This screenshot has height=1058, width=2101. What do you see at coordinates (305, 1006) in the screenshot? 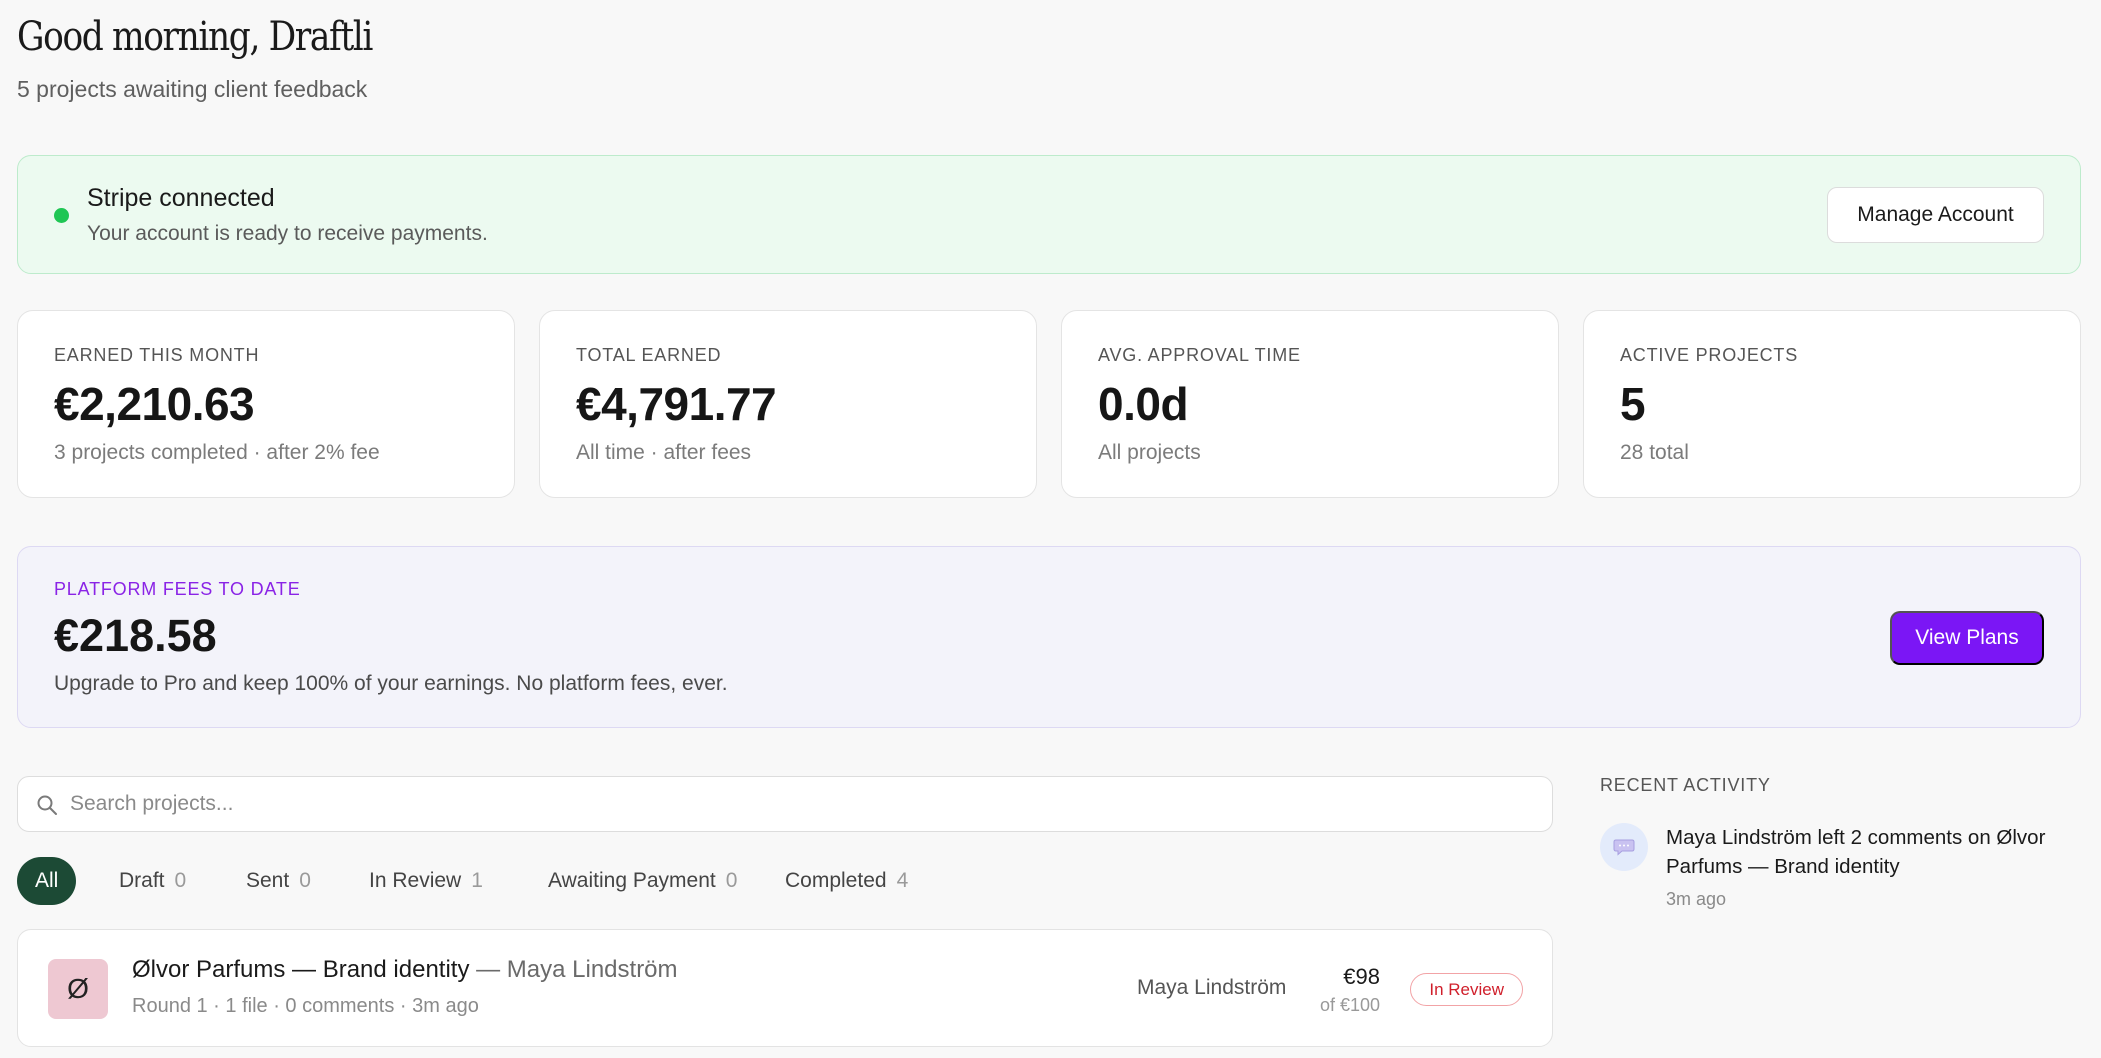
I see `project-meta: Round 1 · 1 file · 0 comments · 3m ago` at bounding box center [305, 1006].